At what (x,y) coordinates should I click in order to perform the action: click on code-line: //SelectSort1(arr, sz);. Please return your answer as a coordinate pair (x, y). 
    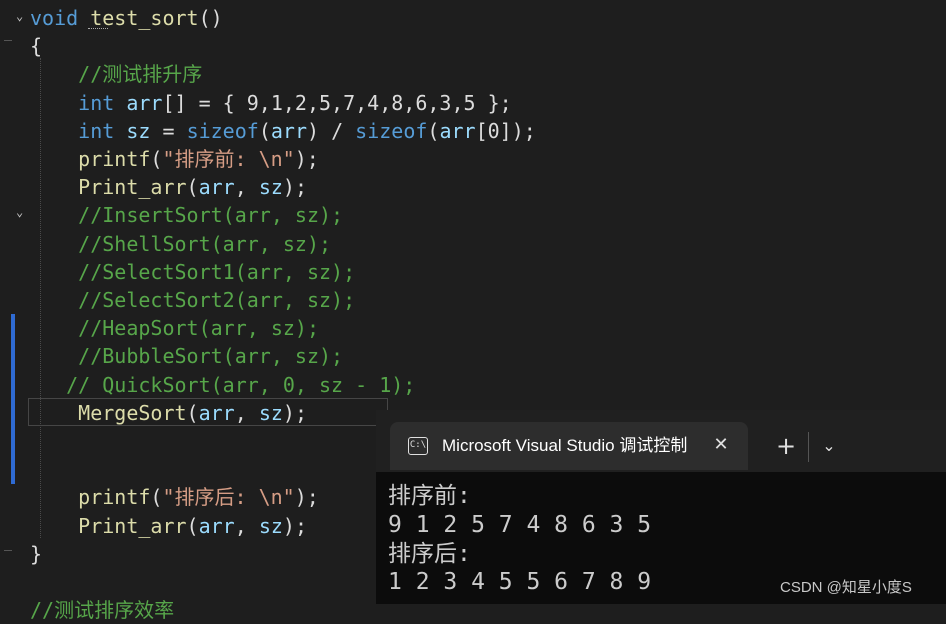
    Looking at the image, I should click on (192, 272).